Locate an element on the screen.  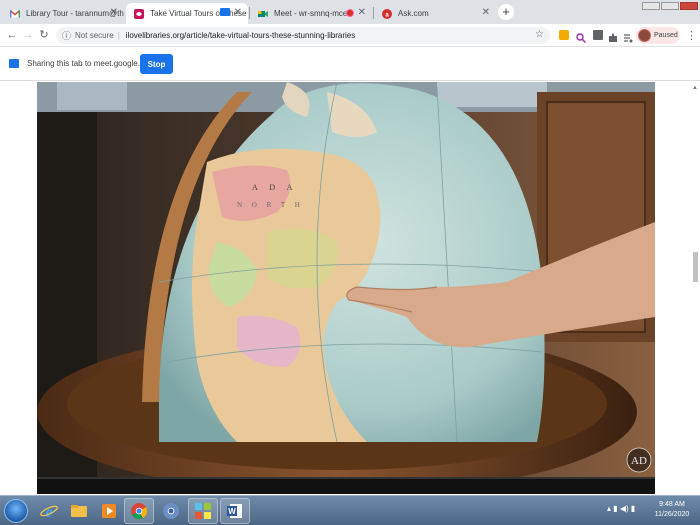
puzzle-icon is located at coordinates (613, 36).